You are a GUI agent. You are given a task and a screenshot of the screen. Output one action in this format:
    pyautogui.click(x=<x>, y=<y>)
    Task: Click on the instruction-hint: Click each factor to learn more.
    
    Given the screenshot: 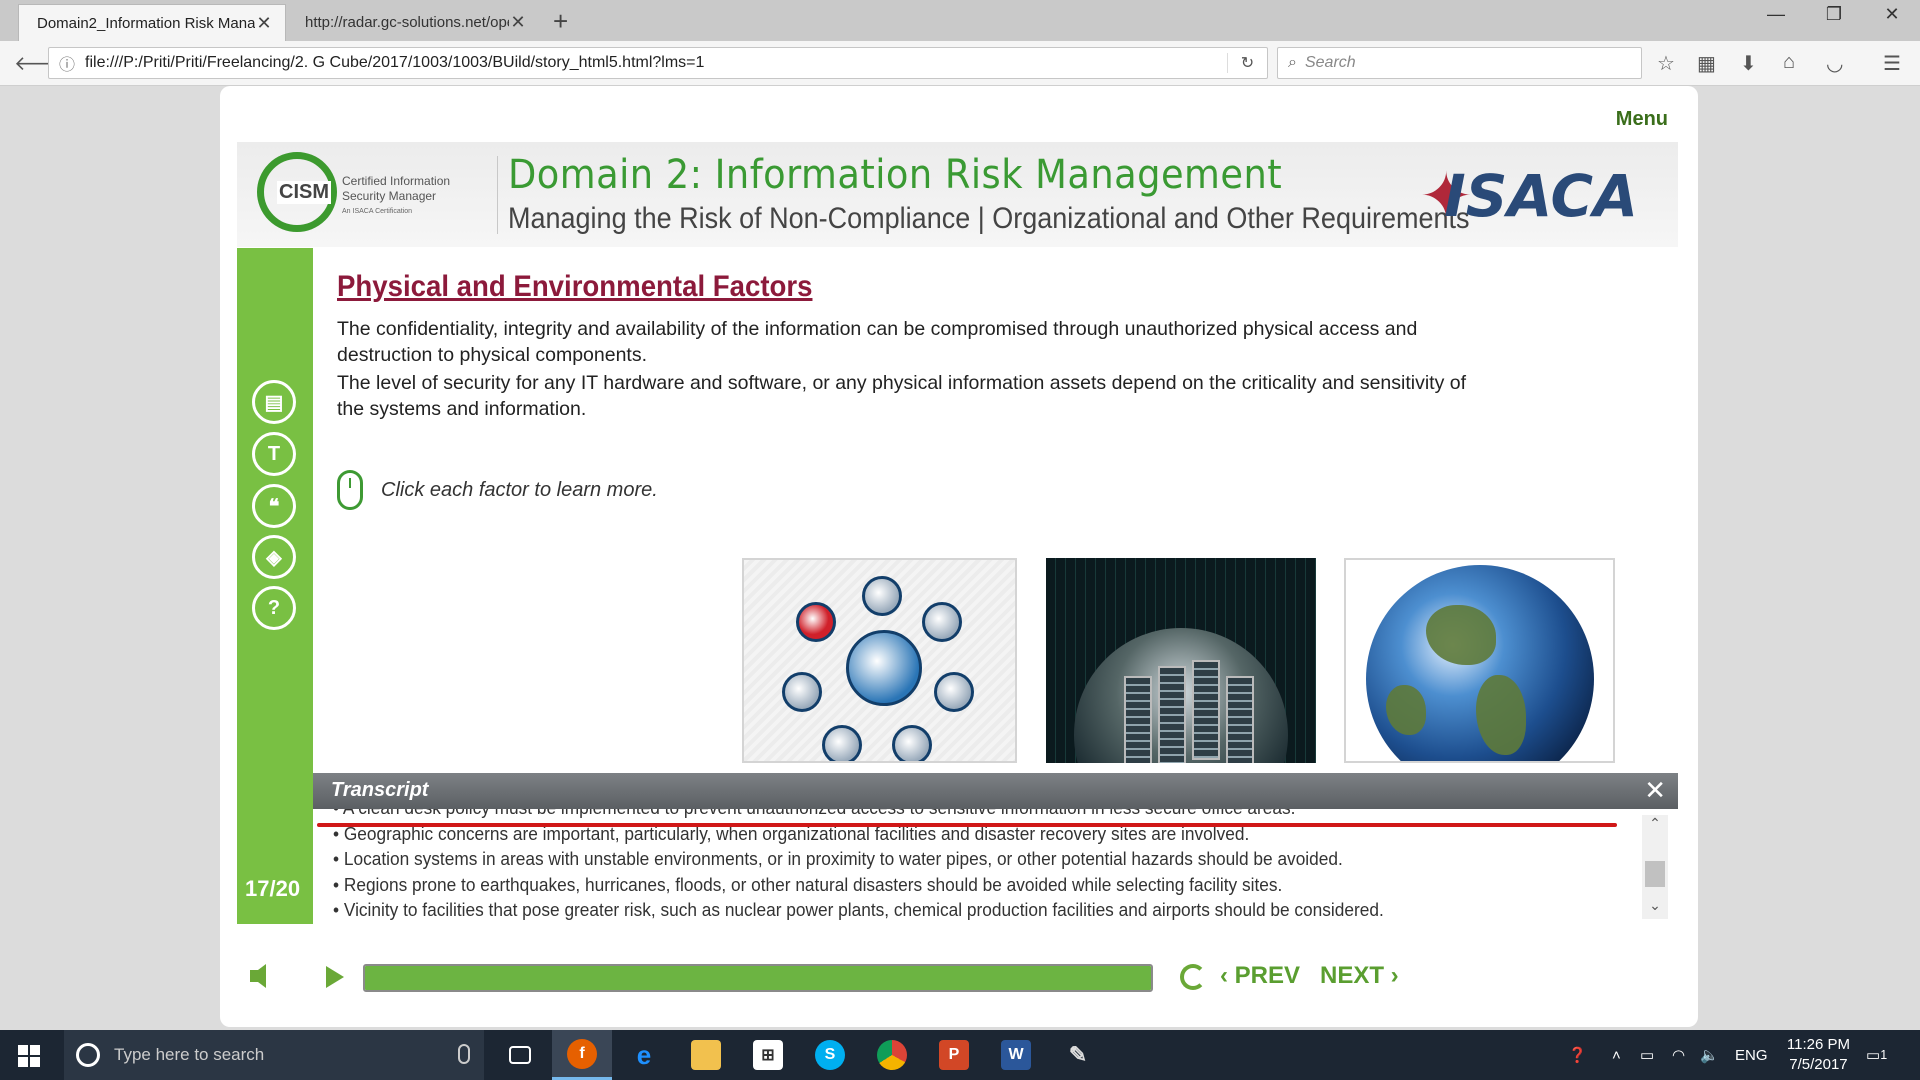 What is the action you would take?
    pyautogui.click(x=497, y=490)
    